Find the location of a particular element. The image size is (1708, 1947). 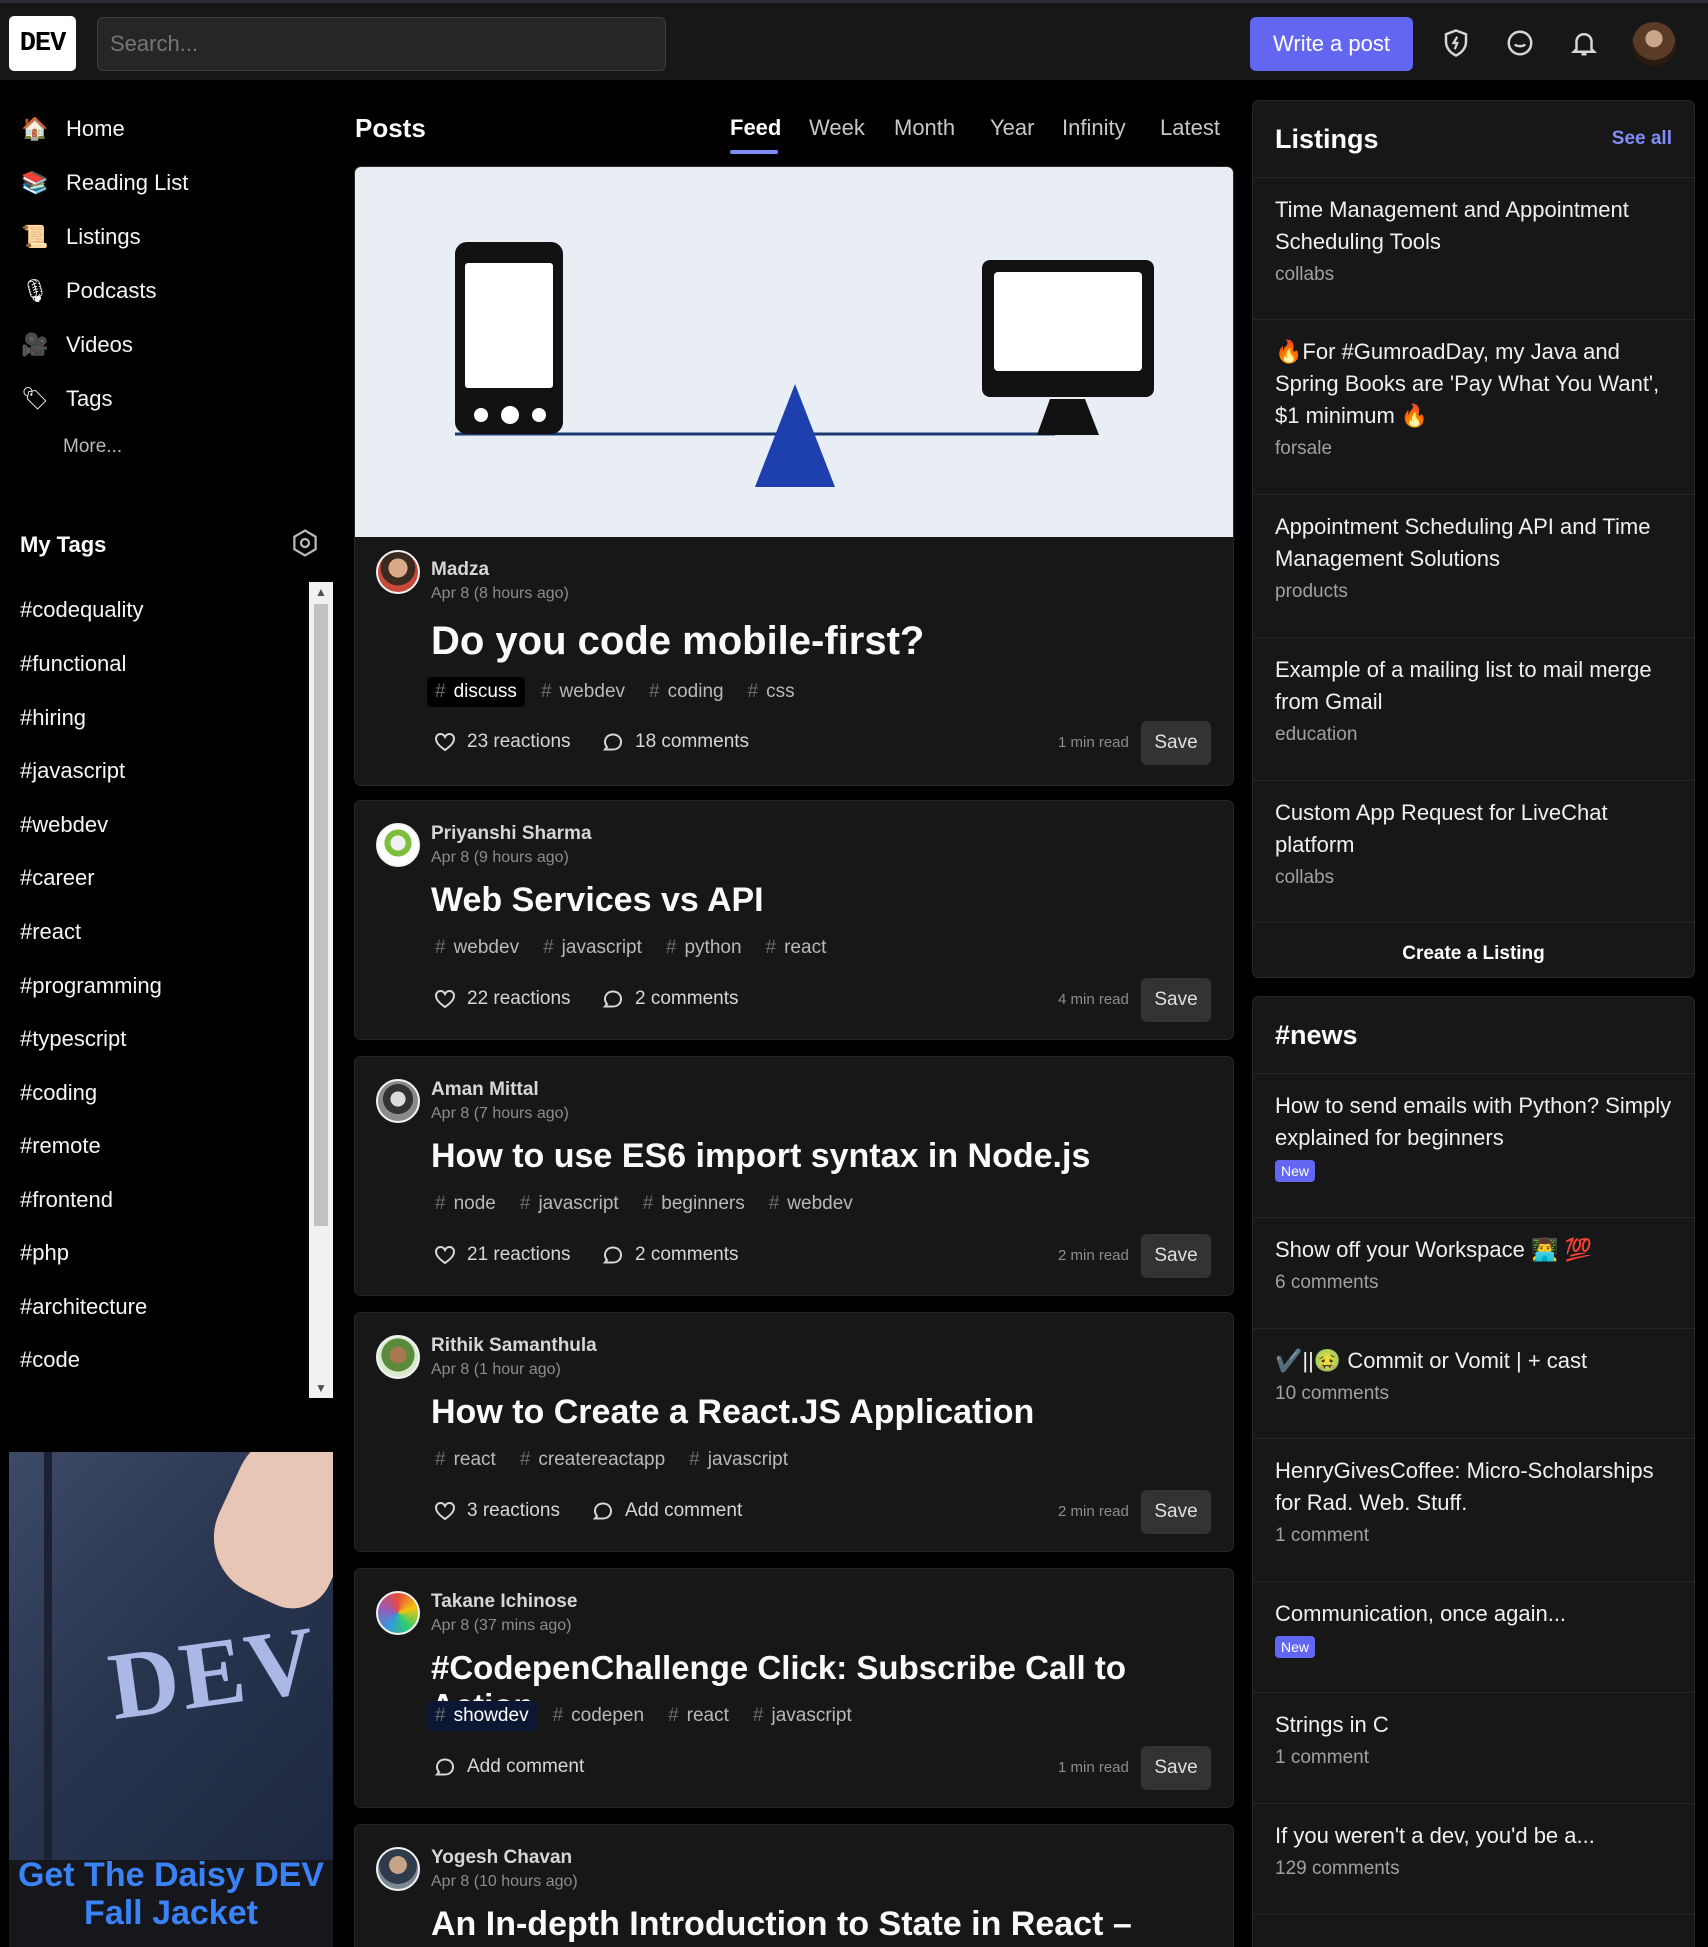

sidebar-tag: #programming is located at coordinates (91, 986).